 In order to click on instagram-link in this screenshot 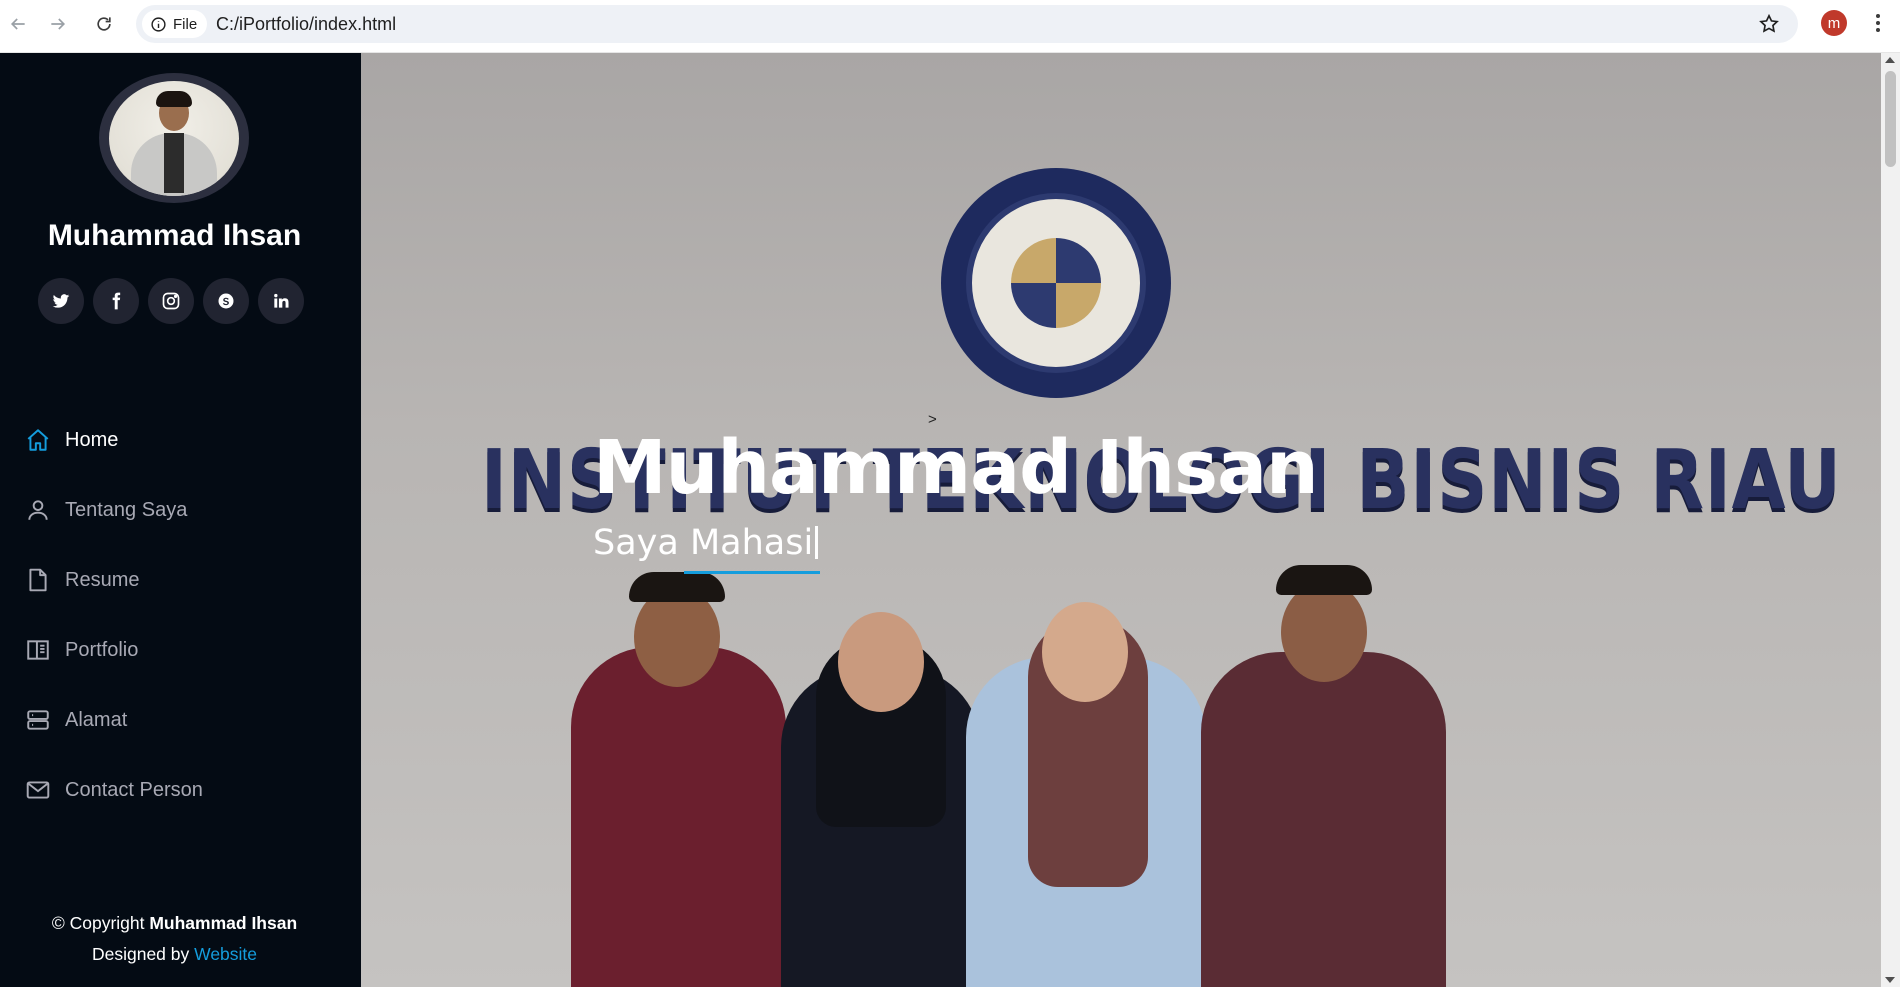, I will do `click(171, 301)`.